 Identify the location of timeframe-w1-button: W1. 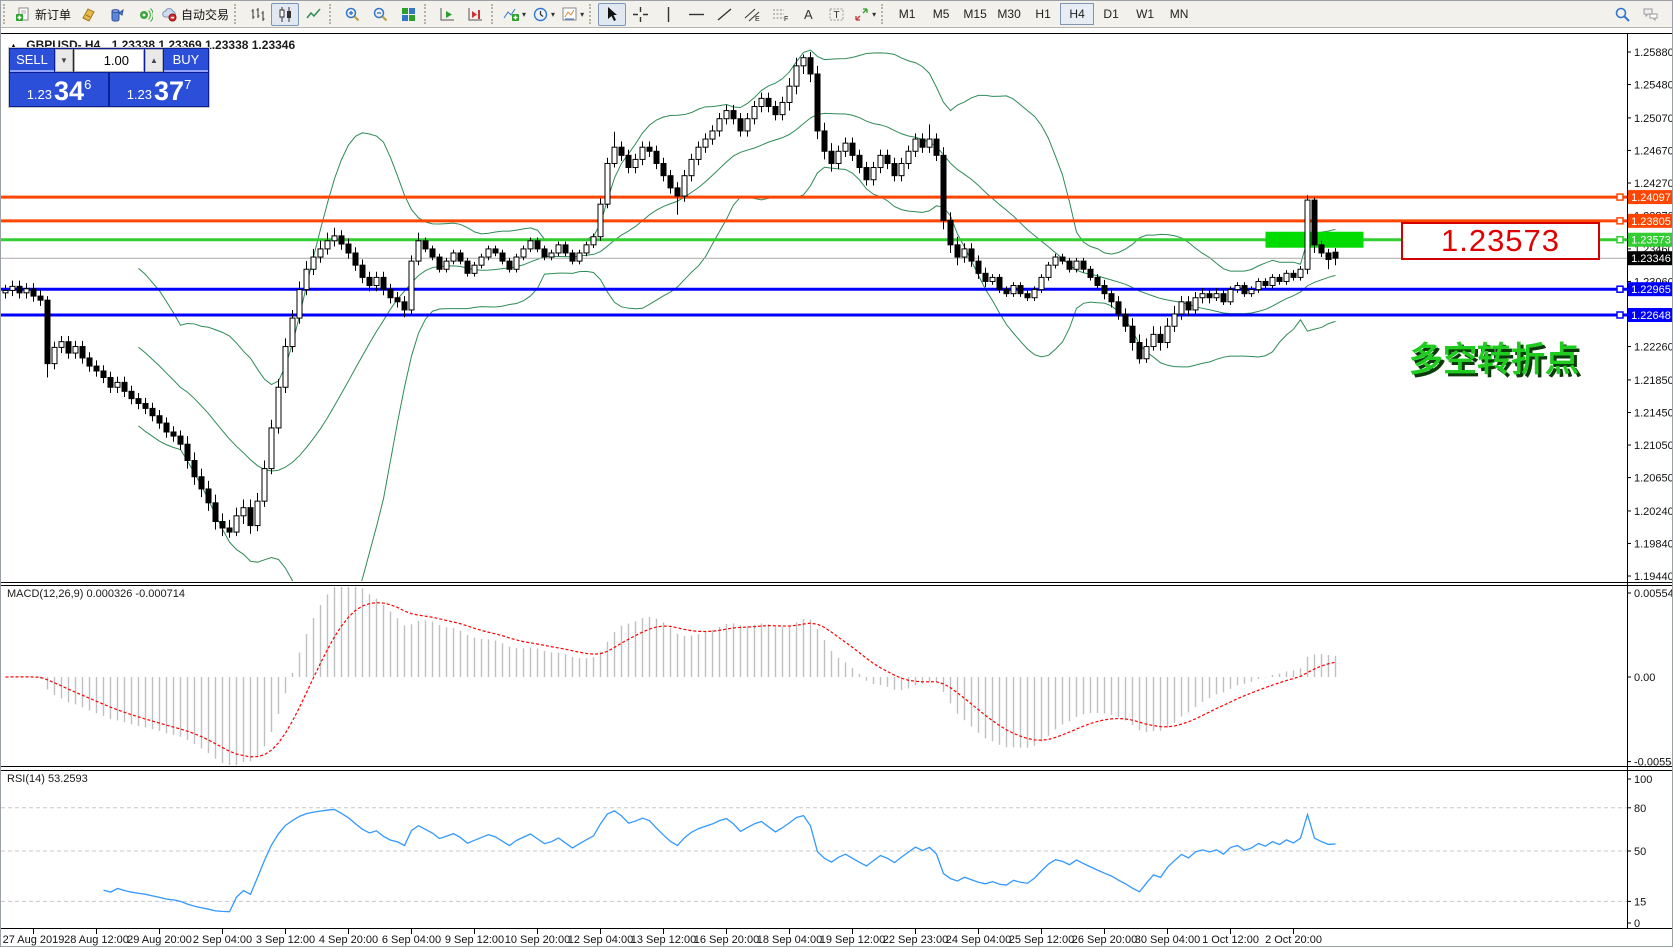
(1145, 14).